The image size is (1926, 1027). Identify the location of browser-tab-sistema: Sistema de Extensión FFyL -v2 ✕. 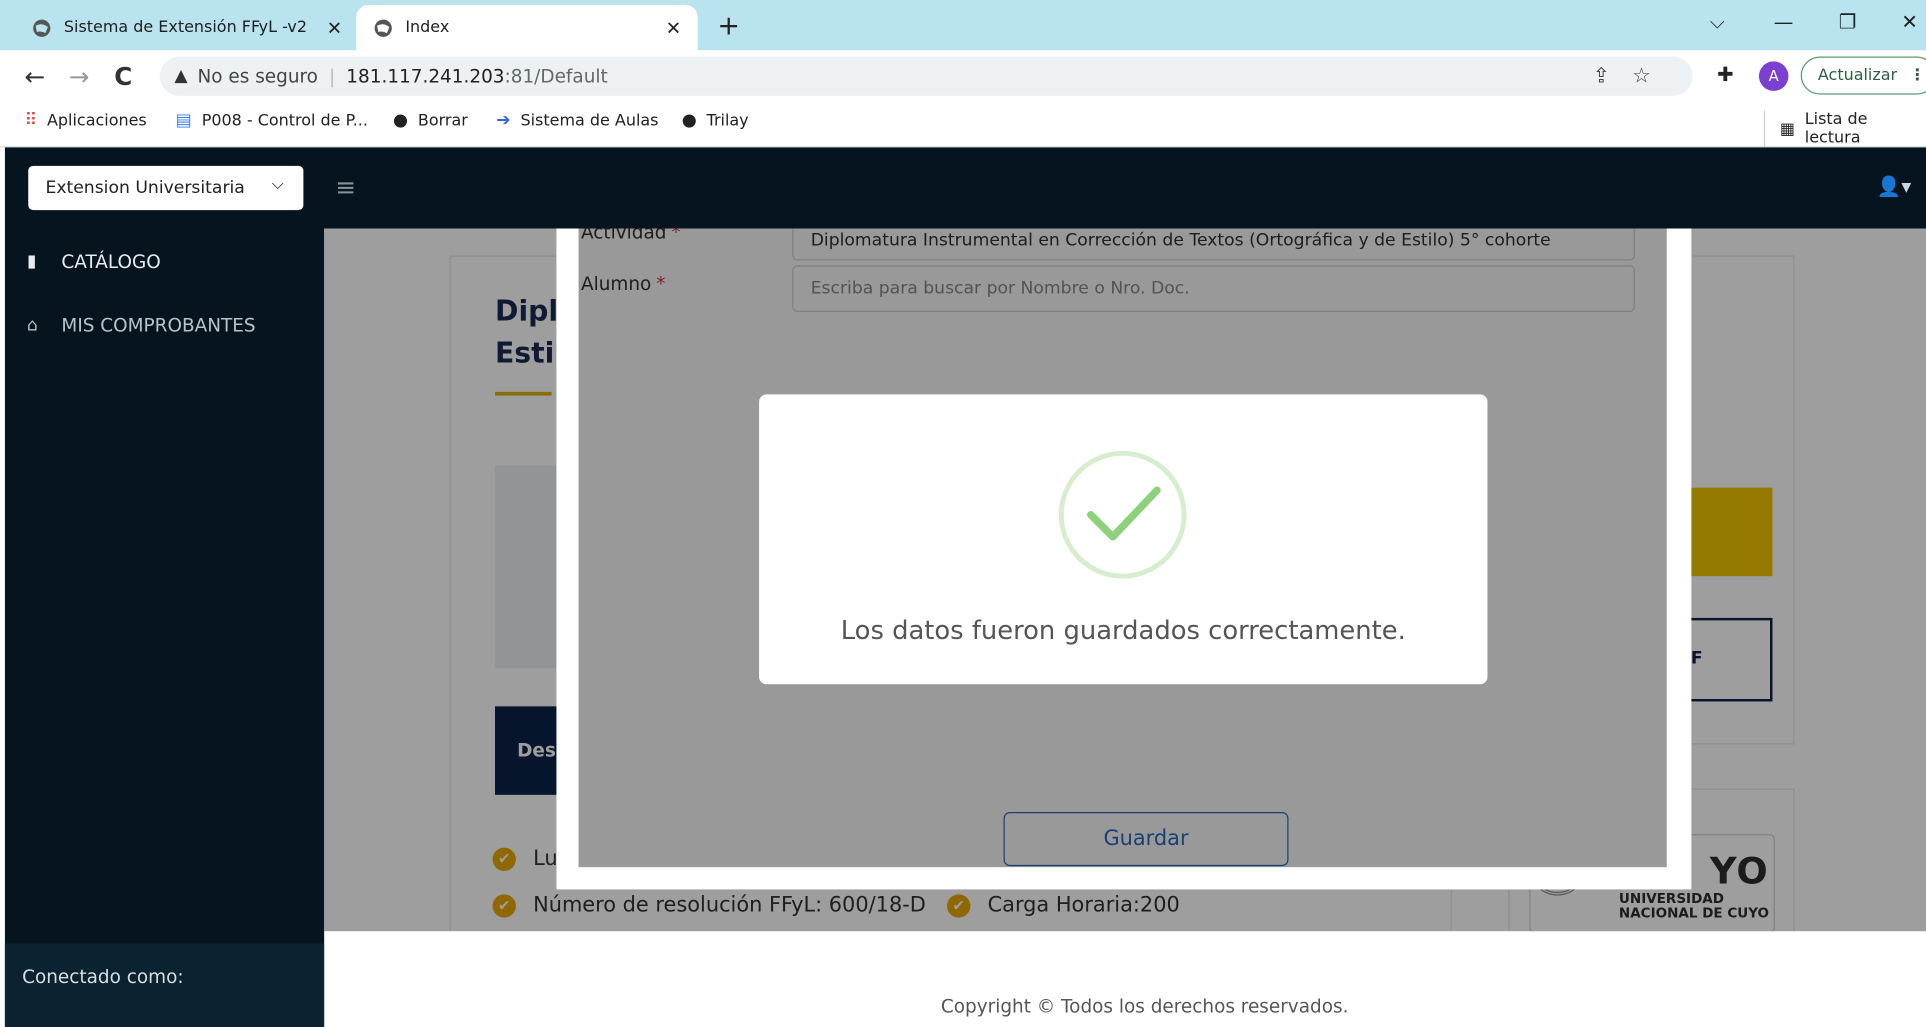
(195, 27).